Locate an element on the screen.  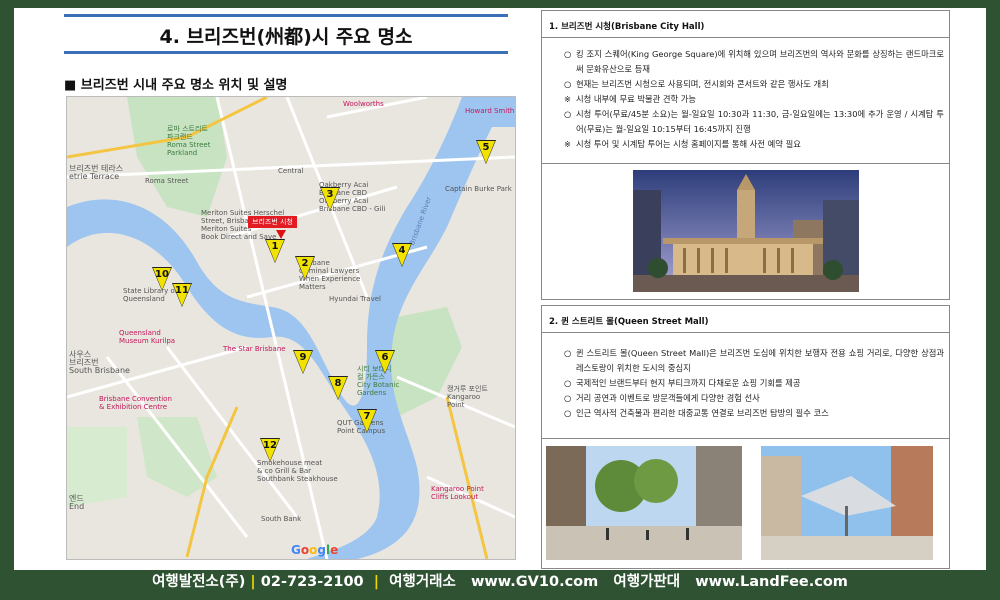
queen-street-heading: 2. 퀸 스트리트 몰(Queen Street Mall) is located at coordinates (629, 322).